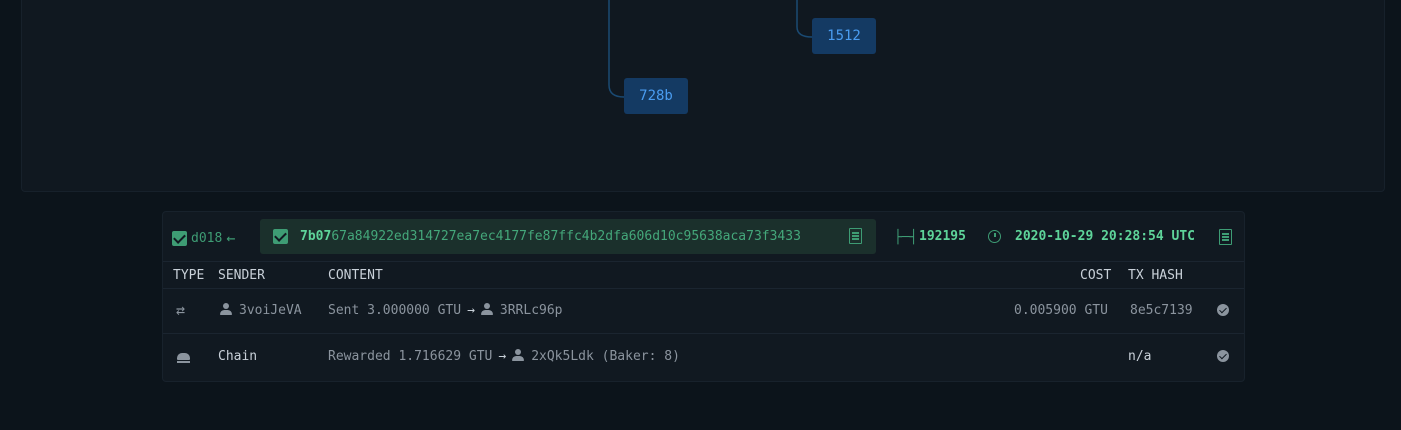 The height and width of the screenshot is (430, 1401). What do you see at coordinates (181, 310) in the screenshot?
I see `transfer-icon: ⇄` at bounding box center [181, 310].